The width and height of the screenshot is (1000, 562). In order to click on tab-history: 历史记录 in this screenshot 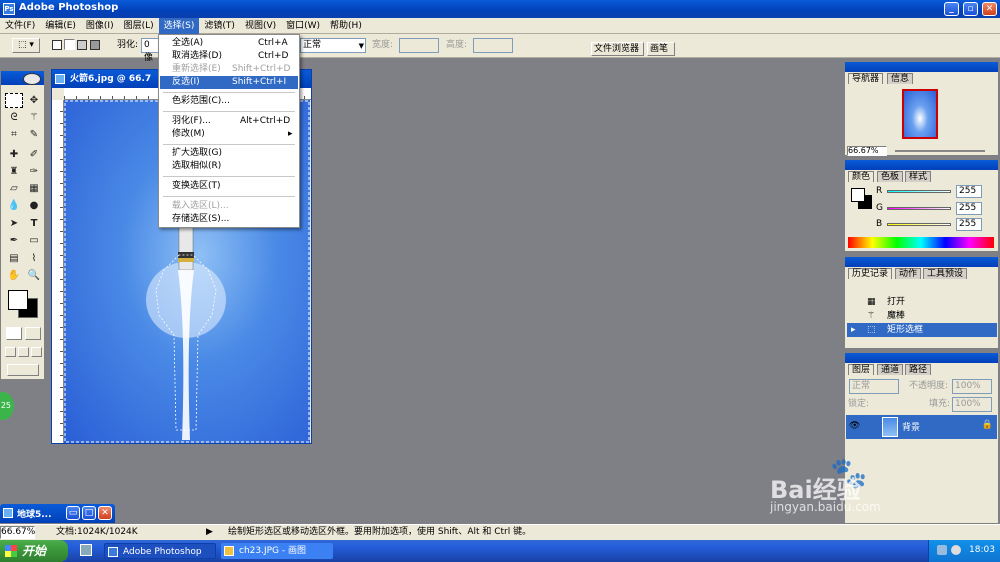, I will do `click(870, 273)`.